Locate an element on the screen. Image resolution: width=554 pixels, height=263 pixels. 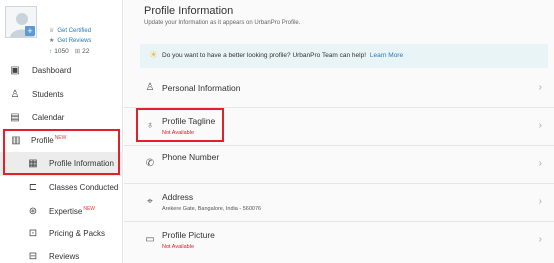
nav-dashboard-label: Dashboard is located at coordinates (52, 70).